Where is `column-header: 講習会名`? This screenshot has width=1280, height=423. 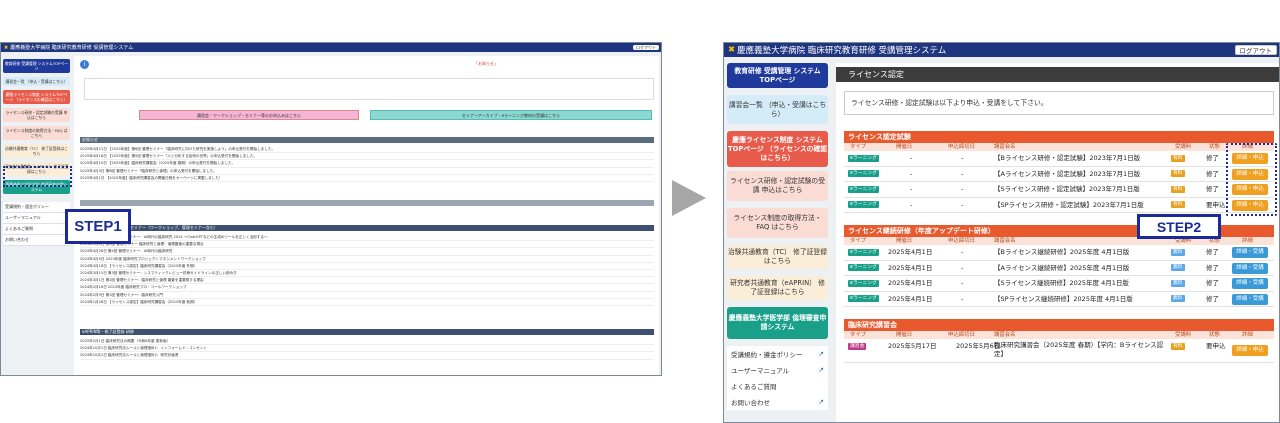 column-header: 講習会名 is located at coordinates (1005, 241).